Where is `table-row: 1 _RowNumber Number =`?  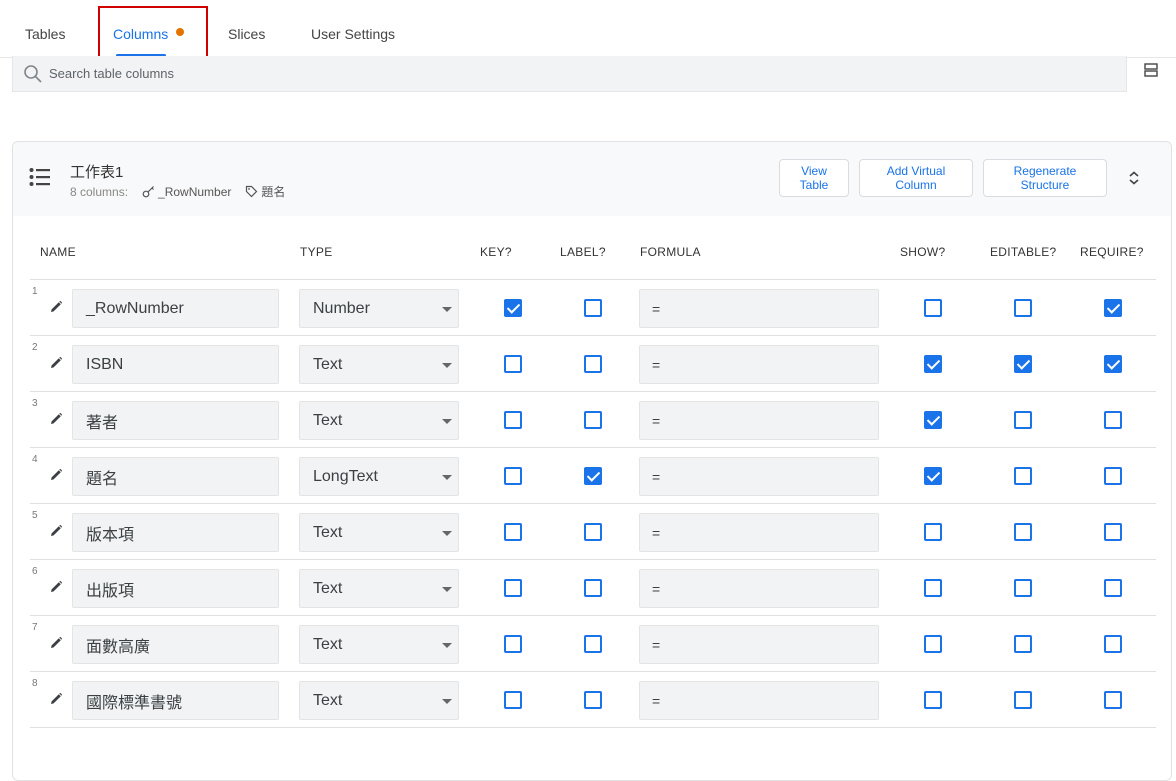
table-row: 1 _RowNumber Number = is located at coordinates (593, 308).